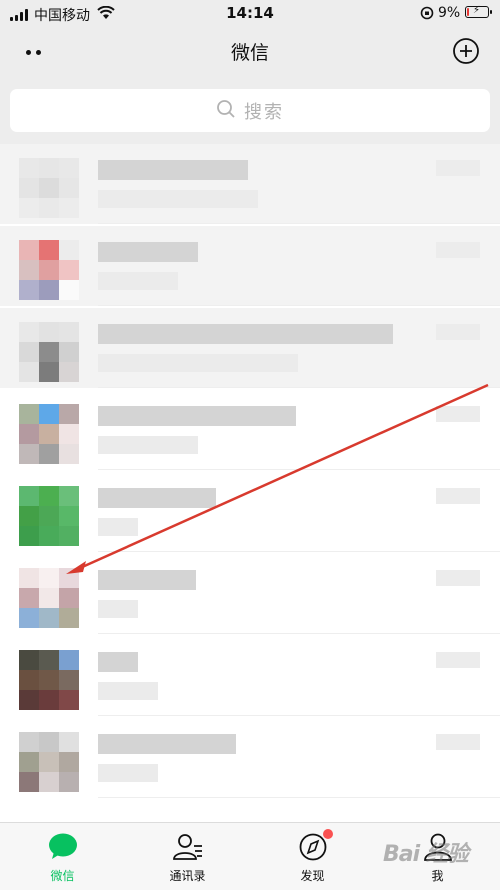  Describe the element at coordinates (264, 112) in the screenshot. I see `search-placeholder: 搜索` at that location.